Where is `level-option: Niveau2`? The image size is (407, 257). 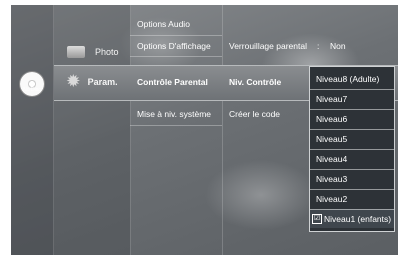
level-option: Niveau2 is located at coordinates (352, 198).